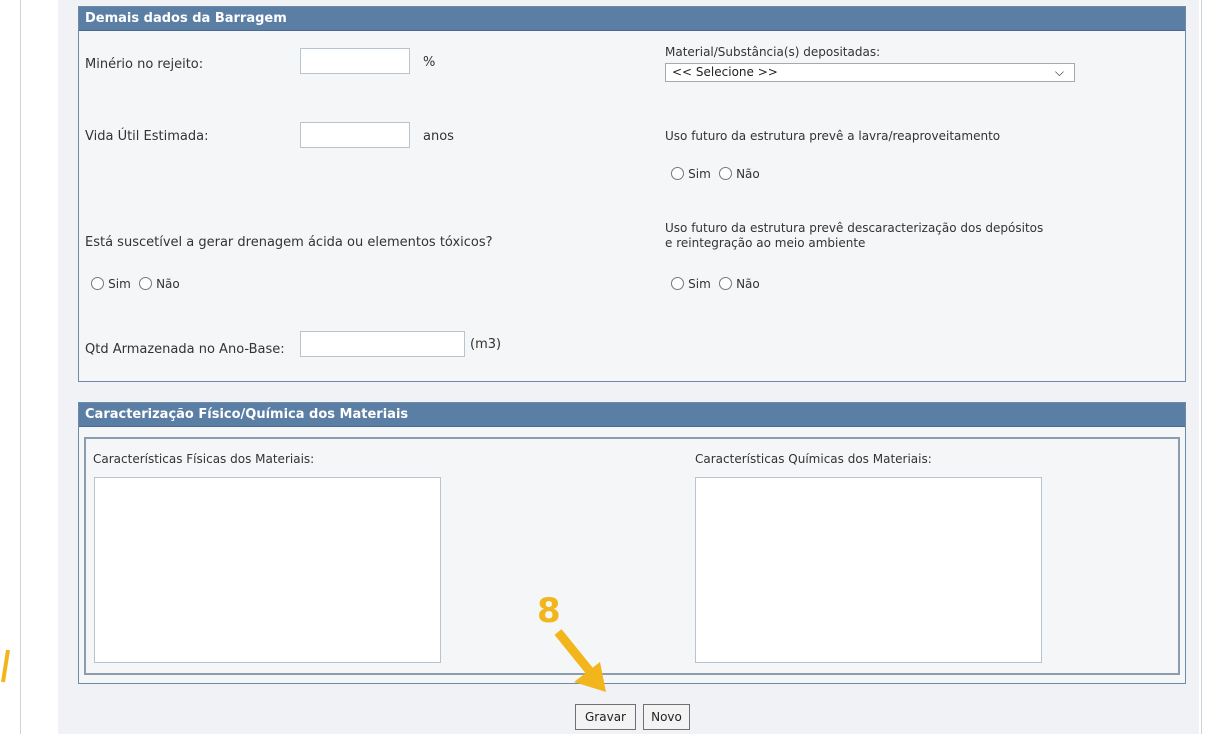 Image resolution: width=1221 pixels, height=734 pixels. I want to click on uso-desc-nao-label: Não, so click(748, 284).